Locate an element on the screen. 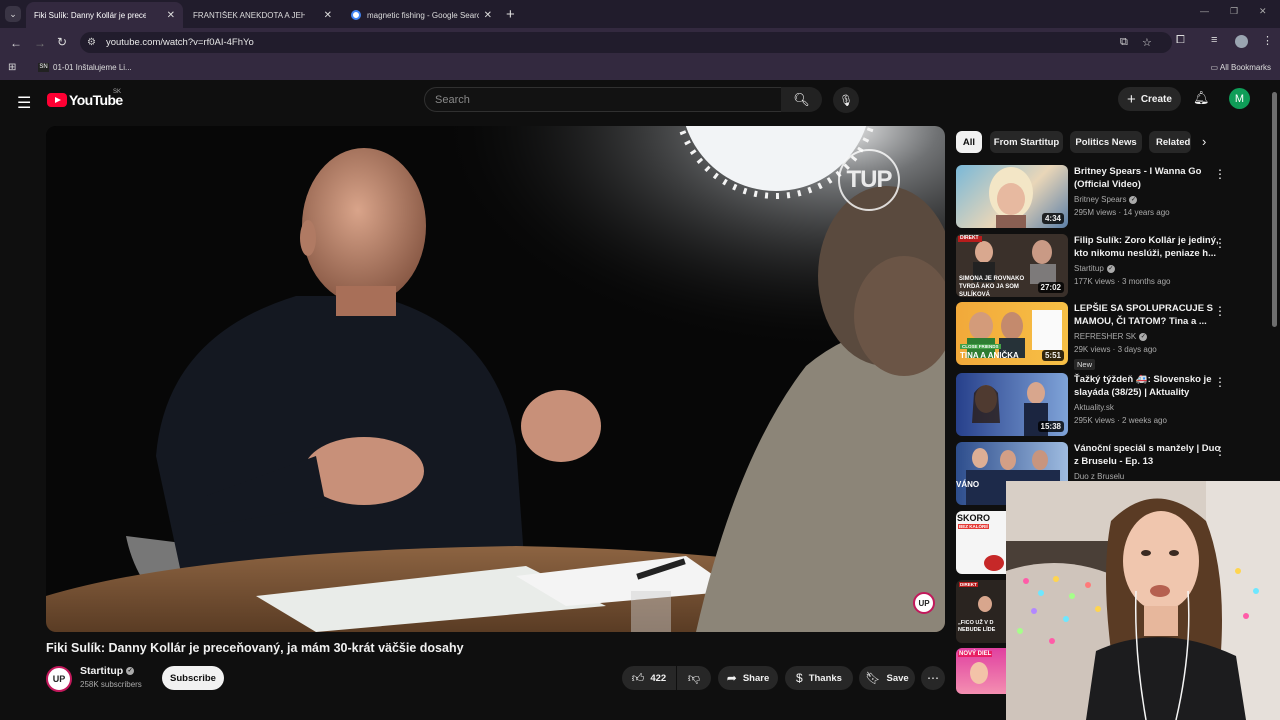 Image resolution: width=1280 pixels, height=720 pixels. minimize-icon: — is located at coordinates (1204, 11).